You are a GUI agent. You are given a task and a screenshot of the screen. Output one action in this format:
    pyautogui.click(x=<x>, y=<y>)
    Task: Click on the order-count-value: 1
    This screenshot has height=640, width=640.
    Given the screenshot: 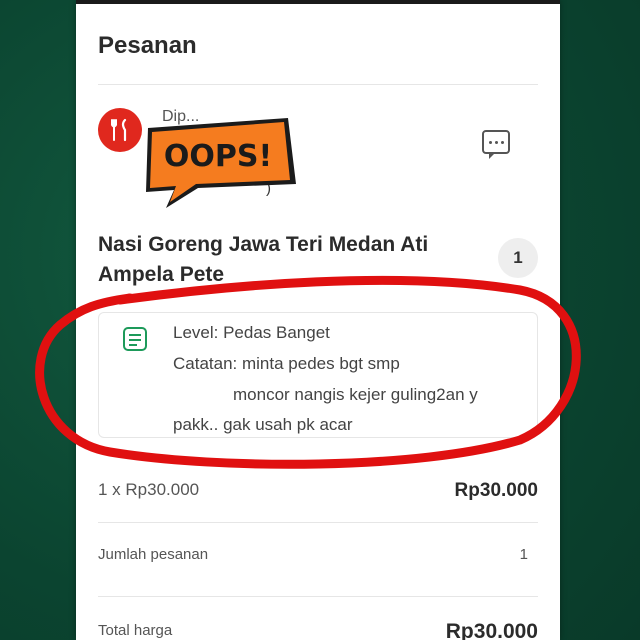 What is the action you would take?
    pyautogui.click(x=523, y=554)
    